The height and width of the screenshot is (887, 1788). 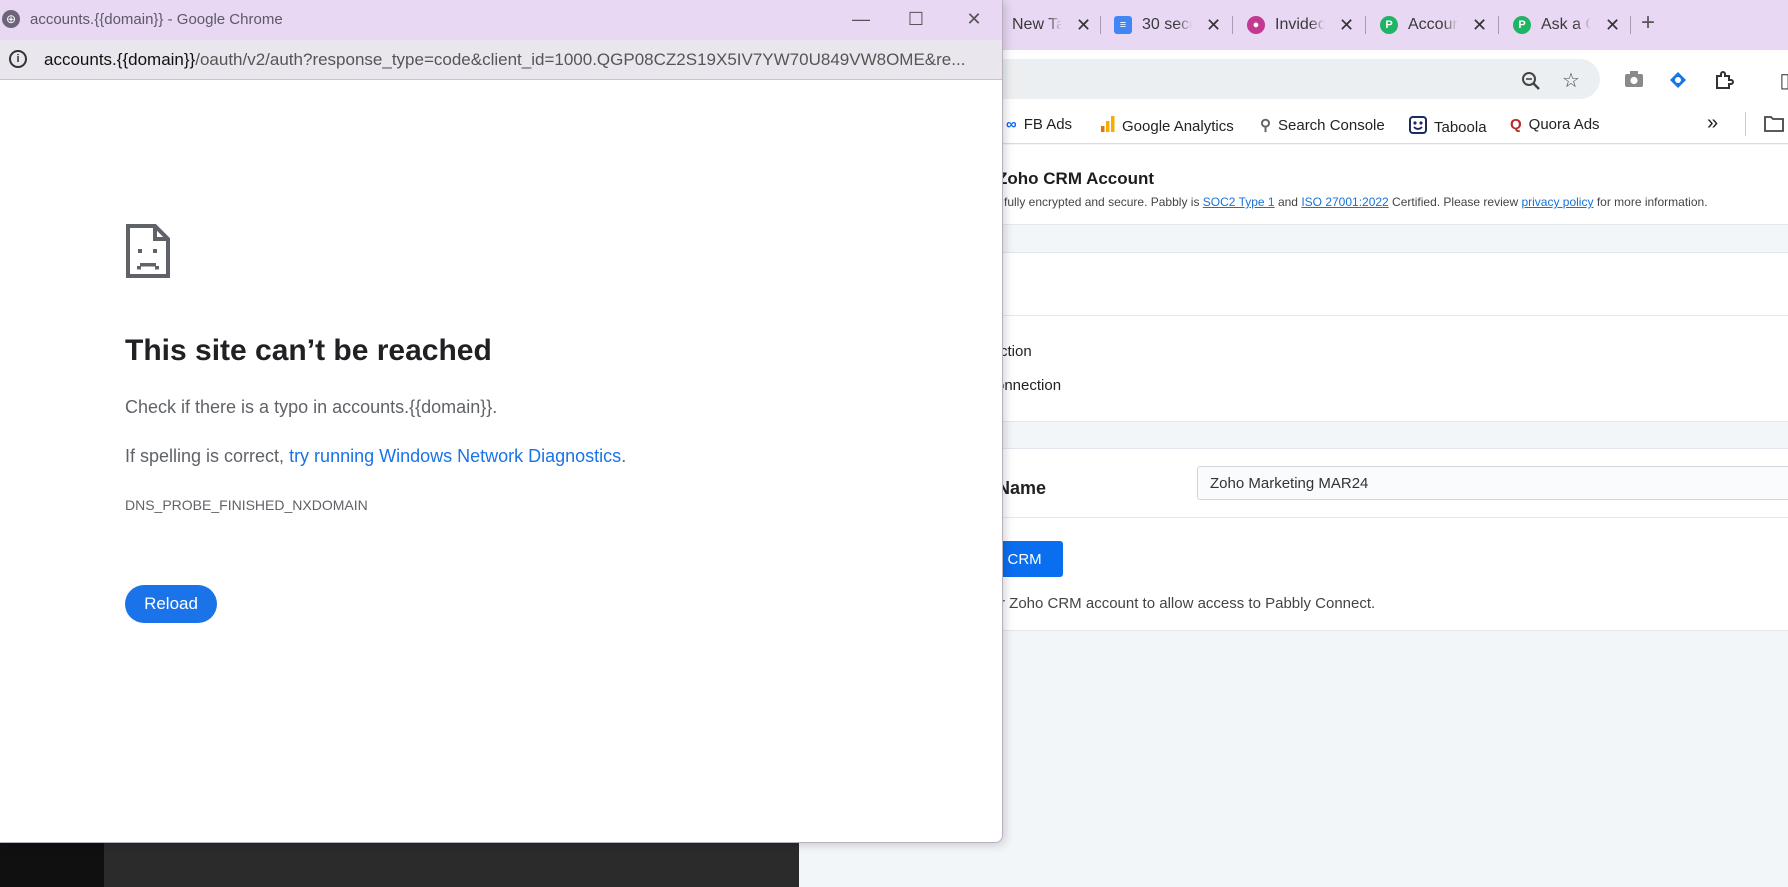 What do you see at coordinates (171, 604) in the screenshot?
I see `reload-button: Reload` at bounding box center [171, 604].